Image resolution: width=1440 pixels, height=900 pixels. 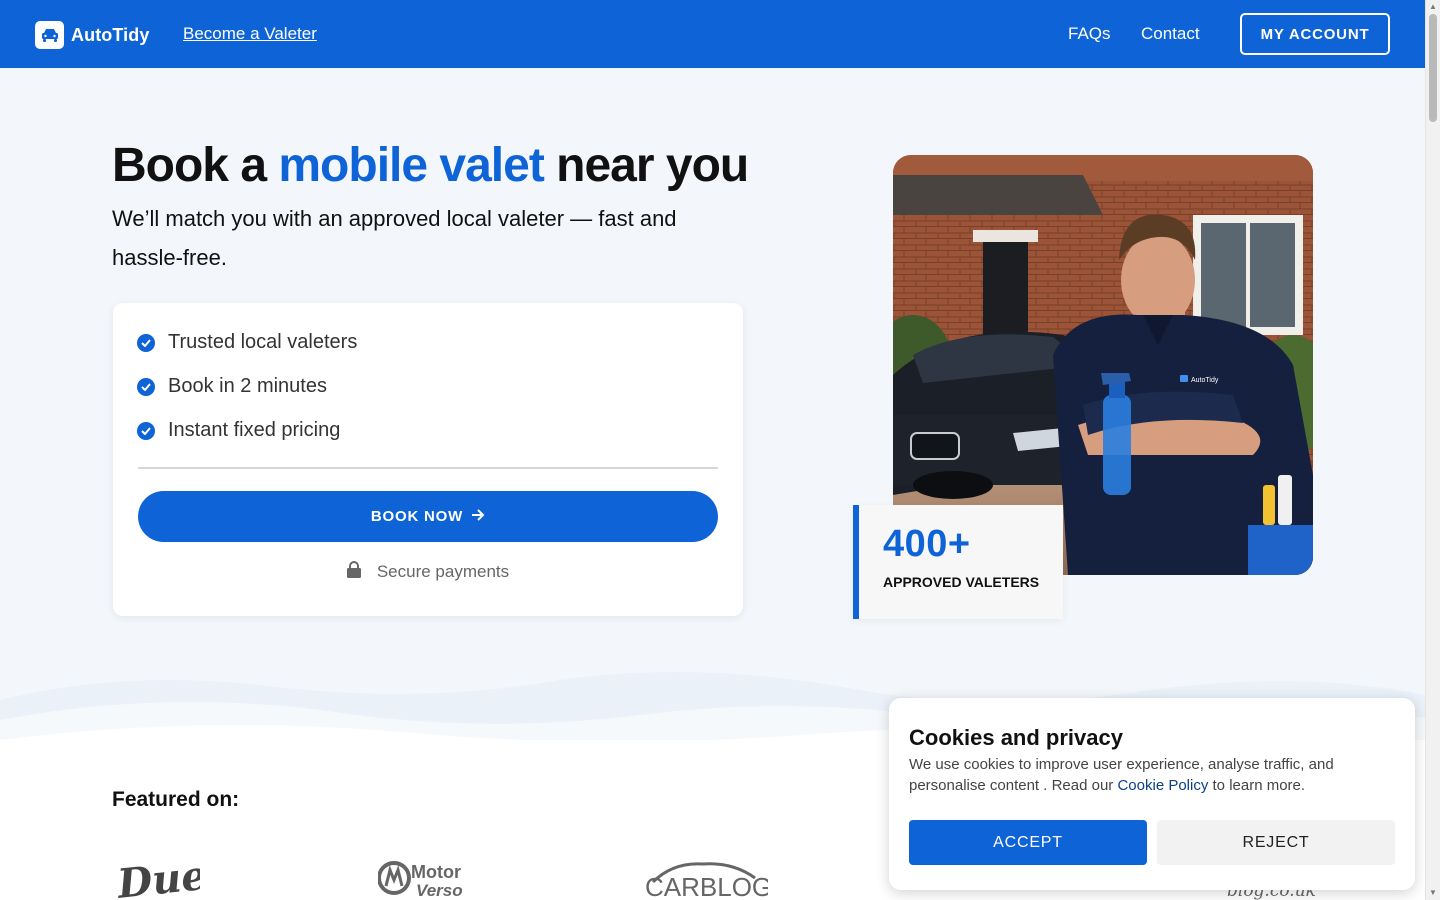 What do you see at coordinates (1433, 68) in the screenshot?
I see `scroll-thumb` at bounding box center [1433, 68].